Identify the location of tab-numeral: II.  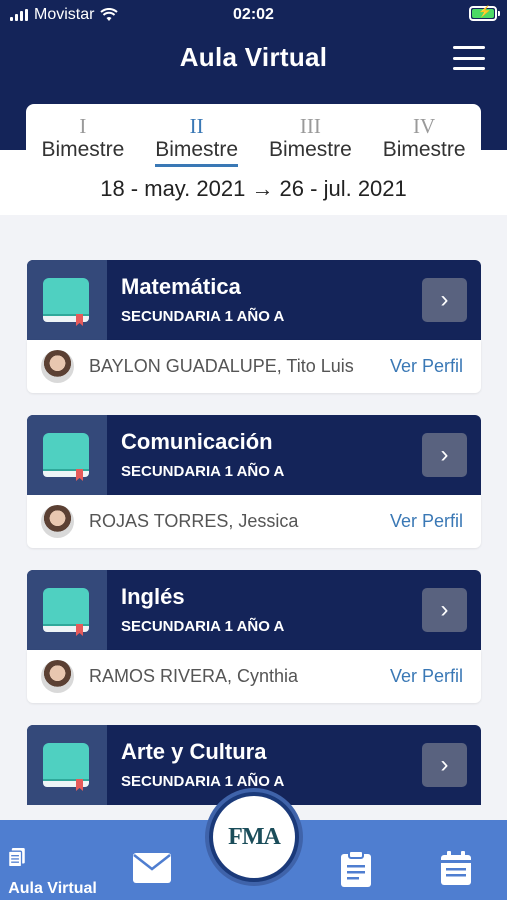
(196, 126).